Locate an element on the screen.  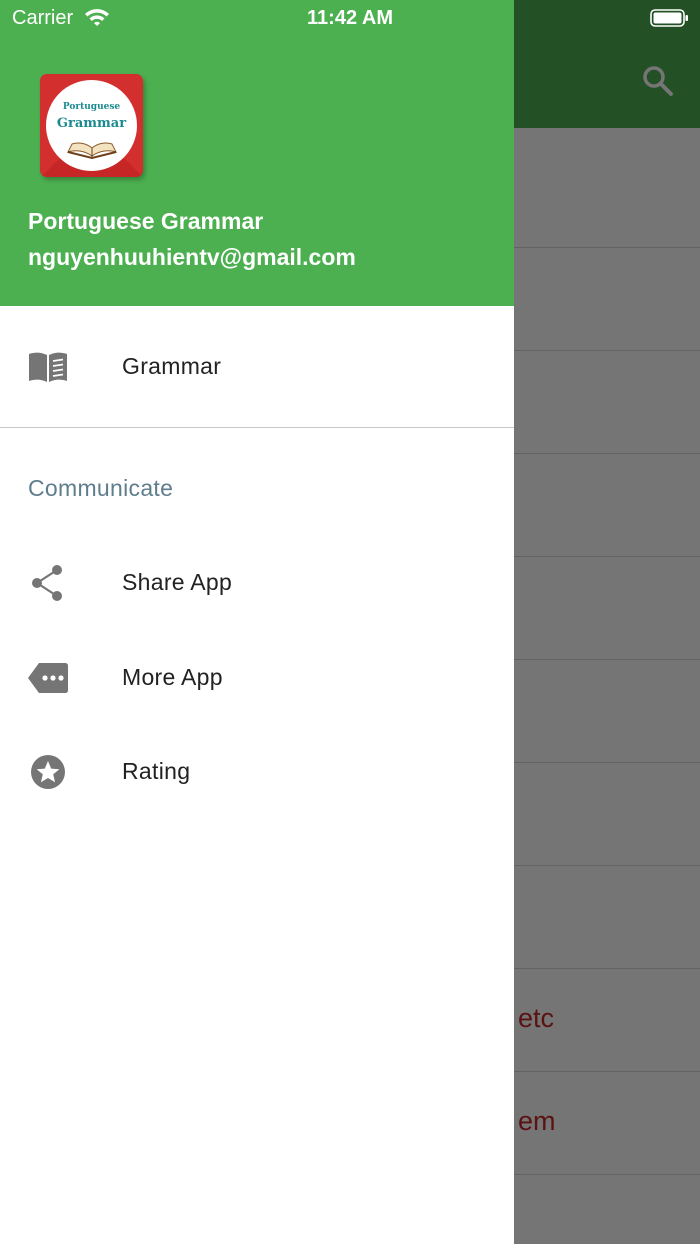
drawer-item-label: Grammar is located at coordinates (172, 366).